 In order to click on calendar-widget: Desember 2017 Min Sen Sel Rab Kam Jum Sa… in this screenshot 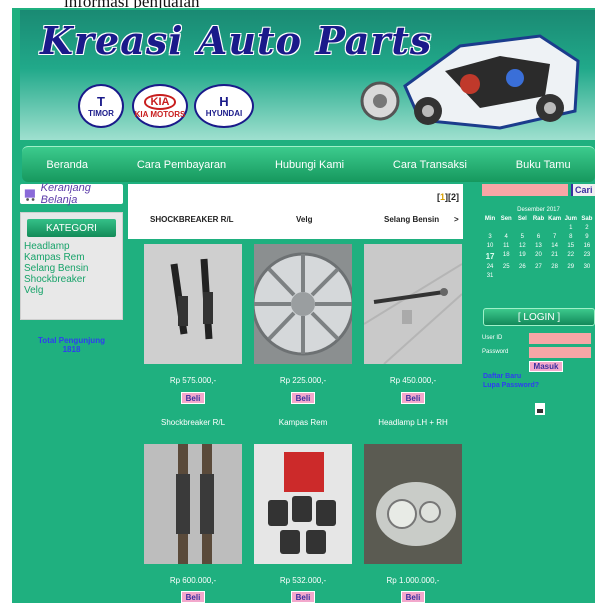, I will do `click(538, 243)`.